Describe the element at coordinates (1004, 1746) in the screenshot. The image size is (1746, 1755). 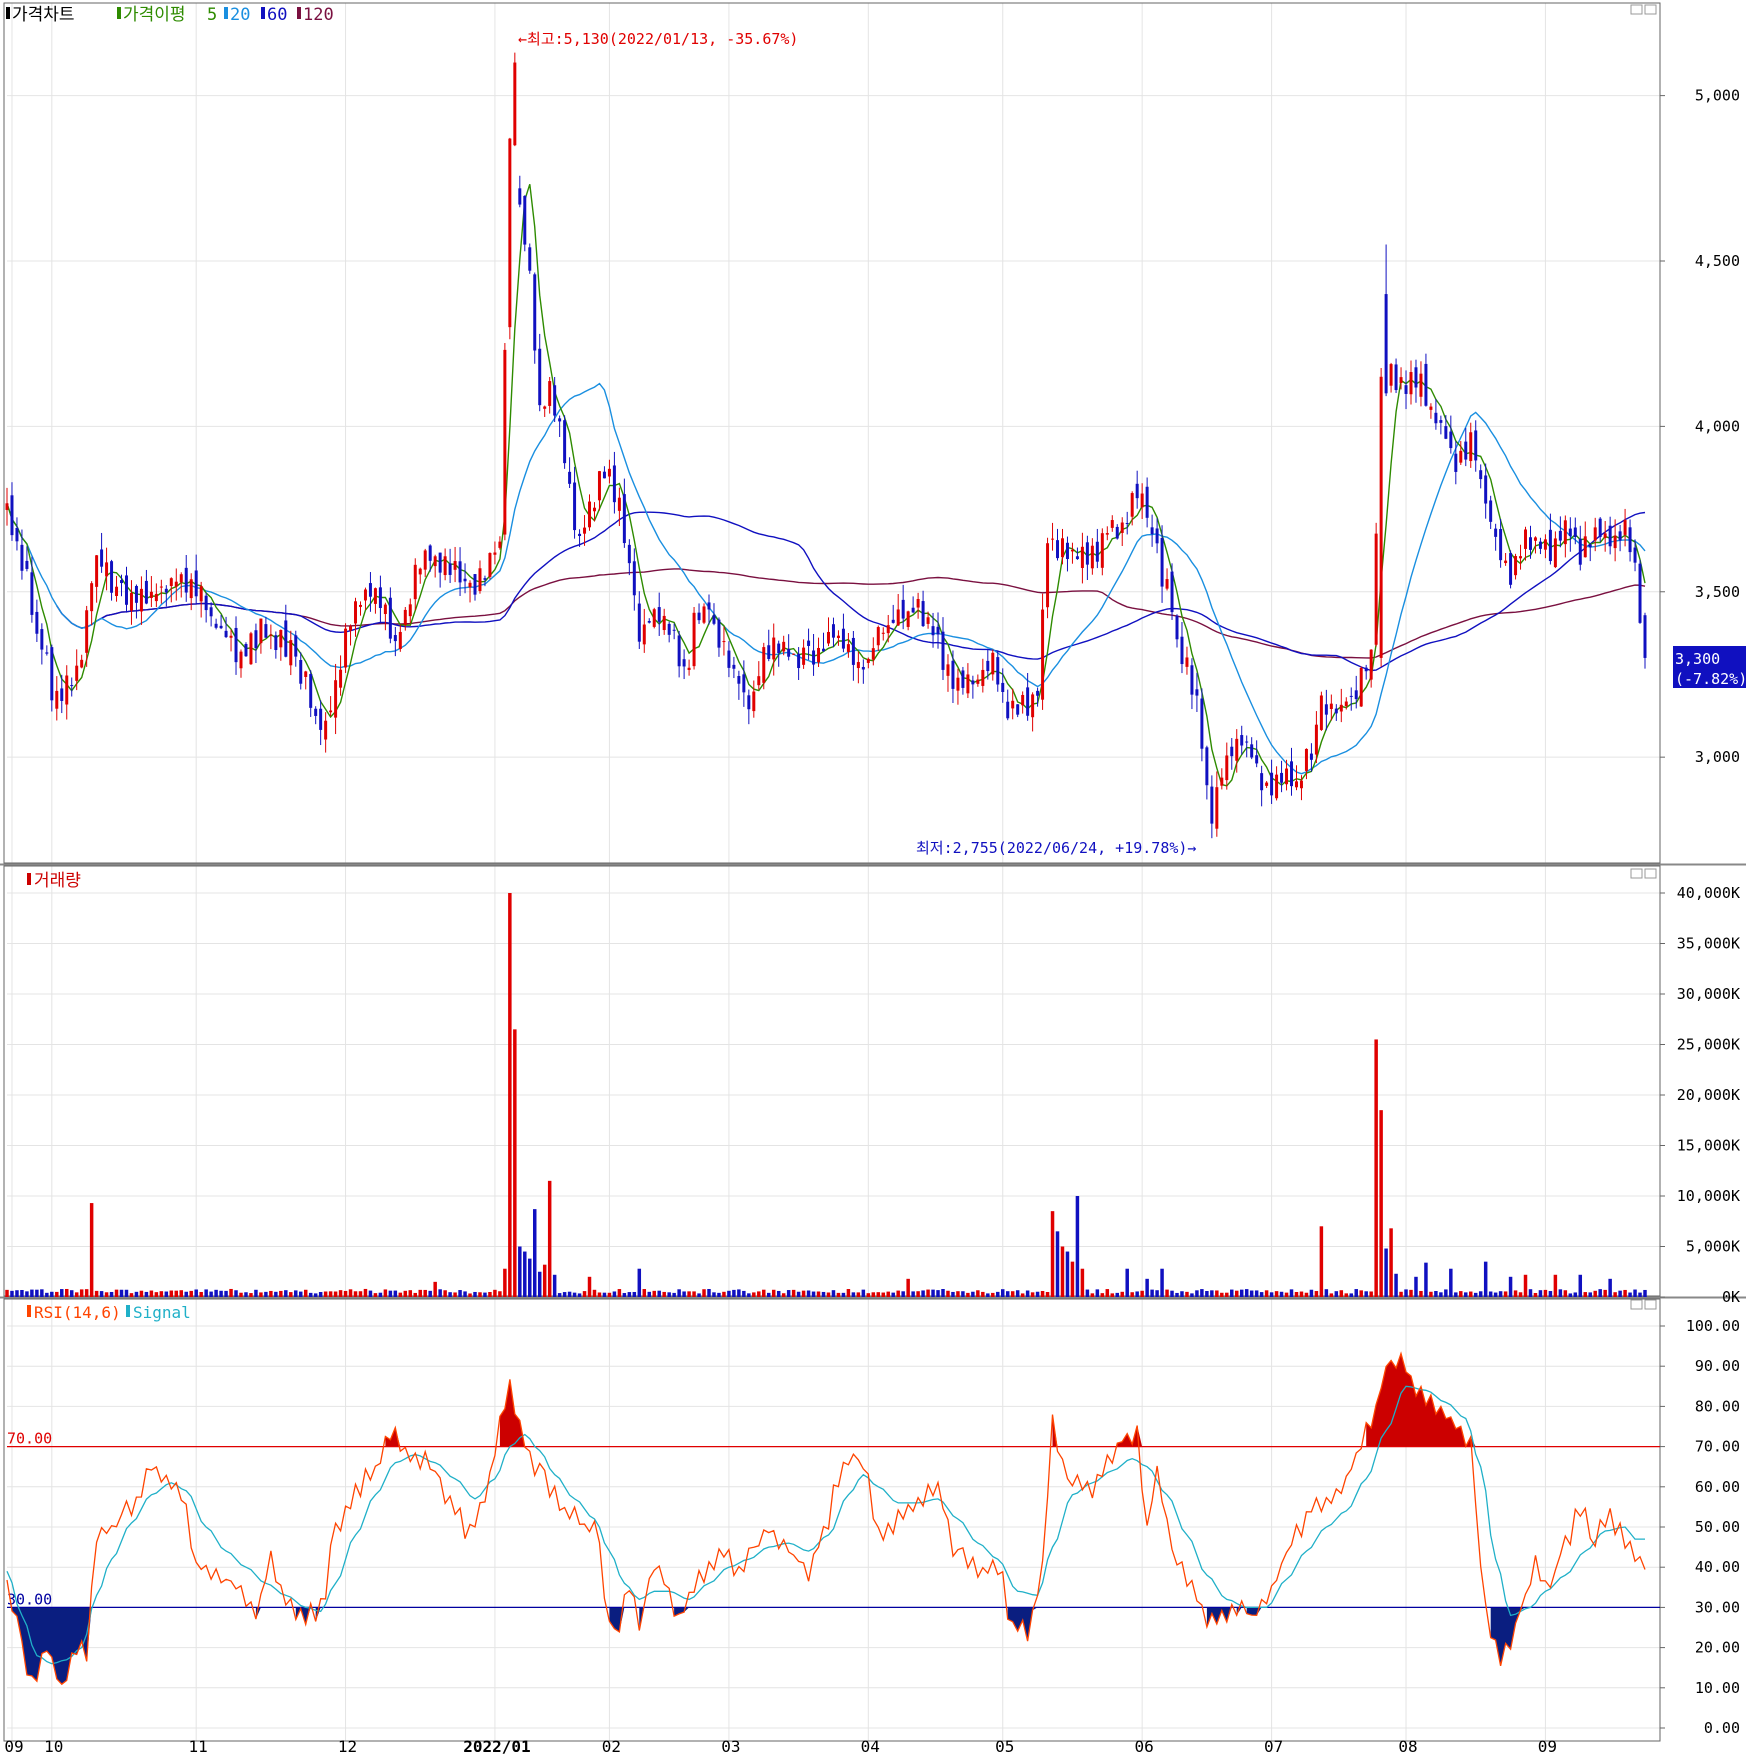
I see `x-tick-label: 05` at that location.